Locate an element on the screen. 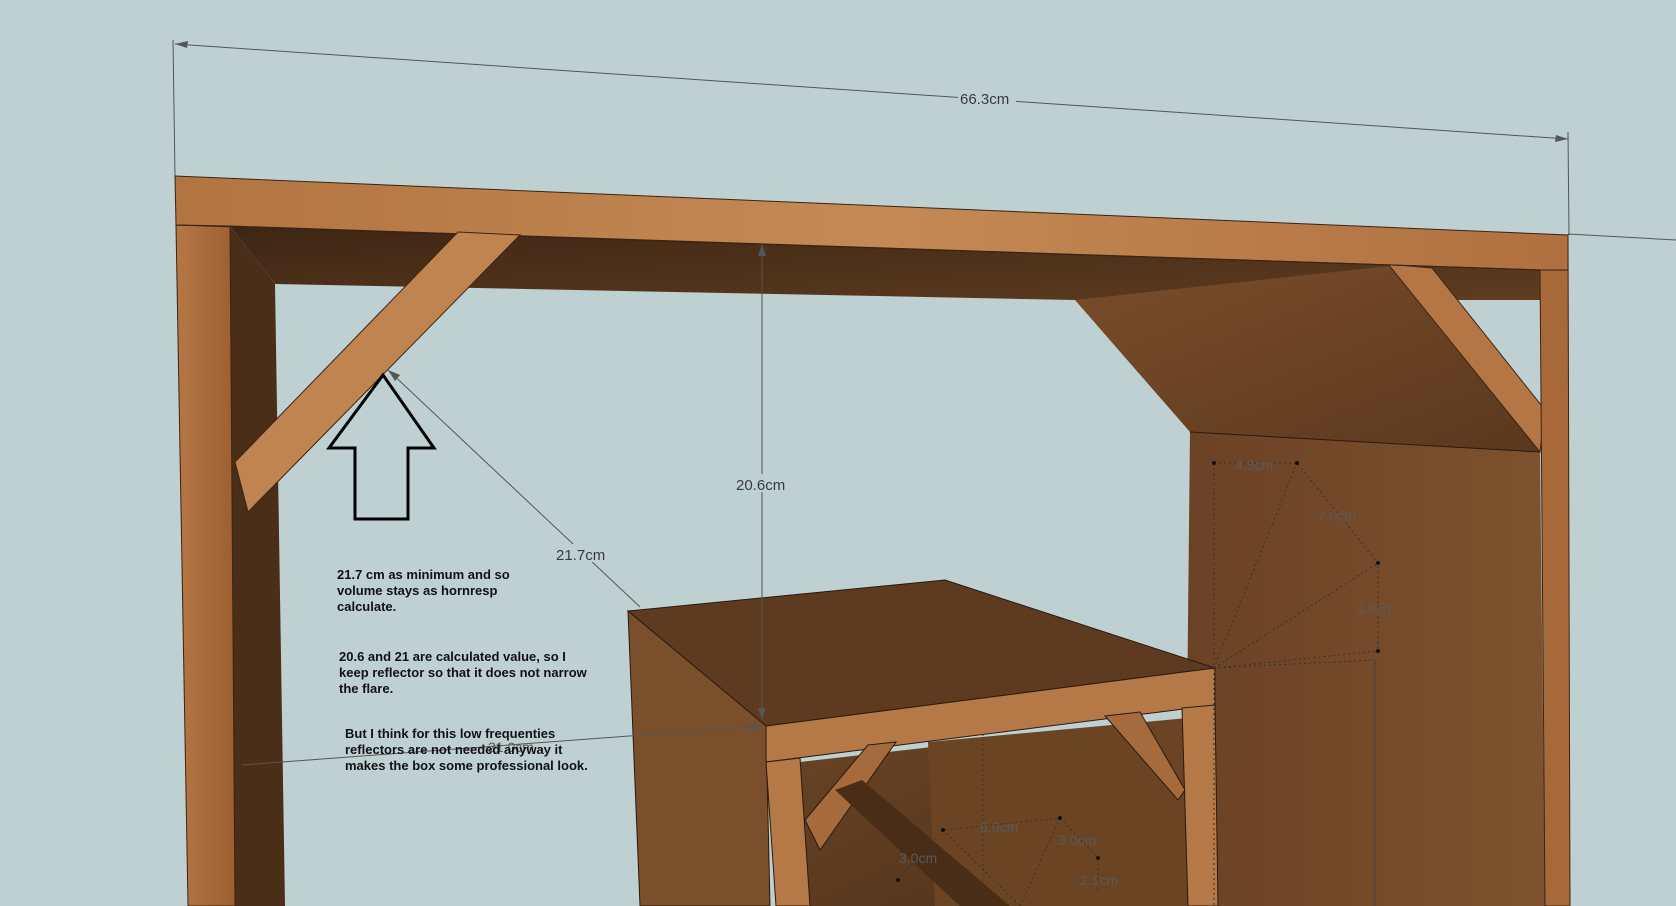 The image size is (1676, 906). left-front-post is located at coordinates (205, 565).